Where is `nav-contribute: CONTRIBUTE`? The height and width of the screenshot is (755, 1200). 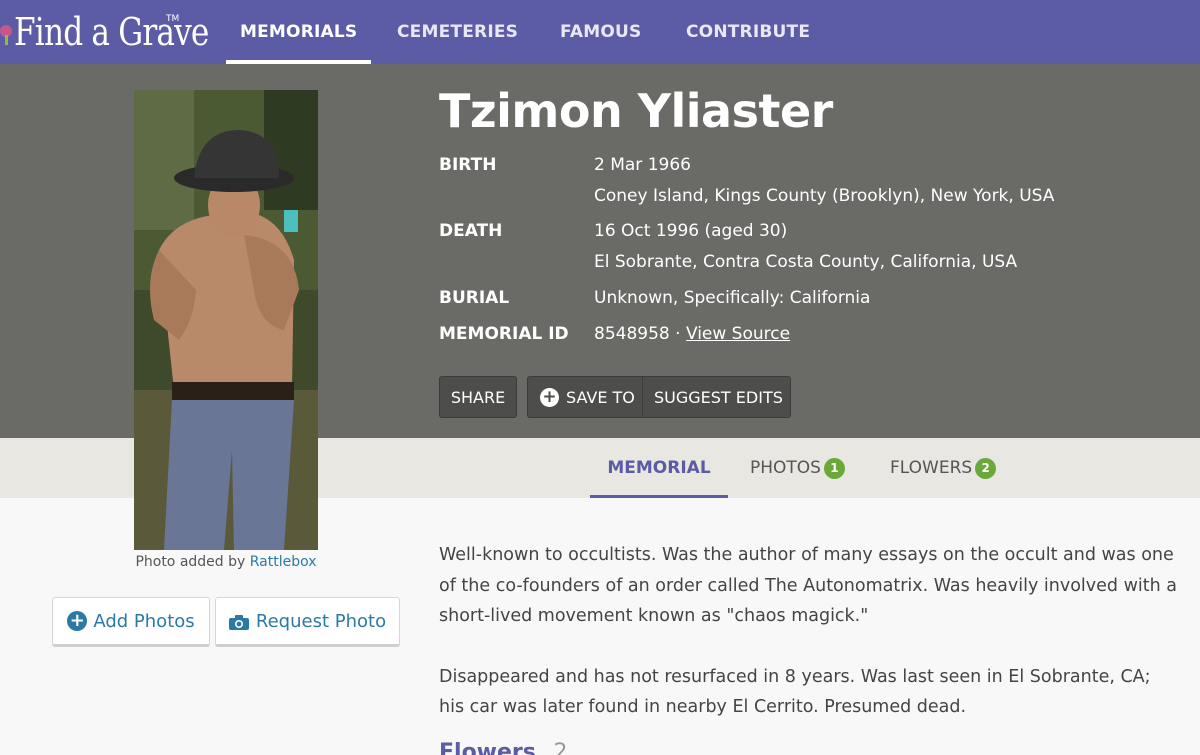 nav-contribute: CONTRIBUTE is located at coordinates (748, 32).